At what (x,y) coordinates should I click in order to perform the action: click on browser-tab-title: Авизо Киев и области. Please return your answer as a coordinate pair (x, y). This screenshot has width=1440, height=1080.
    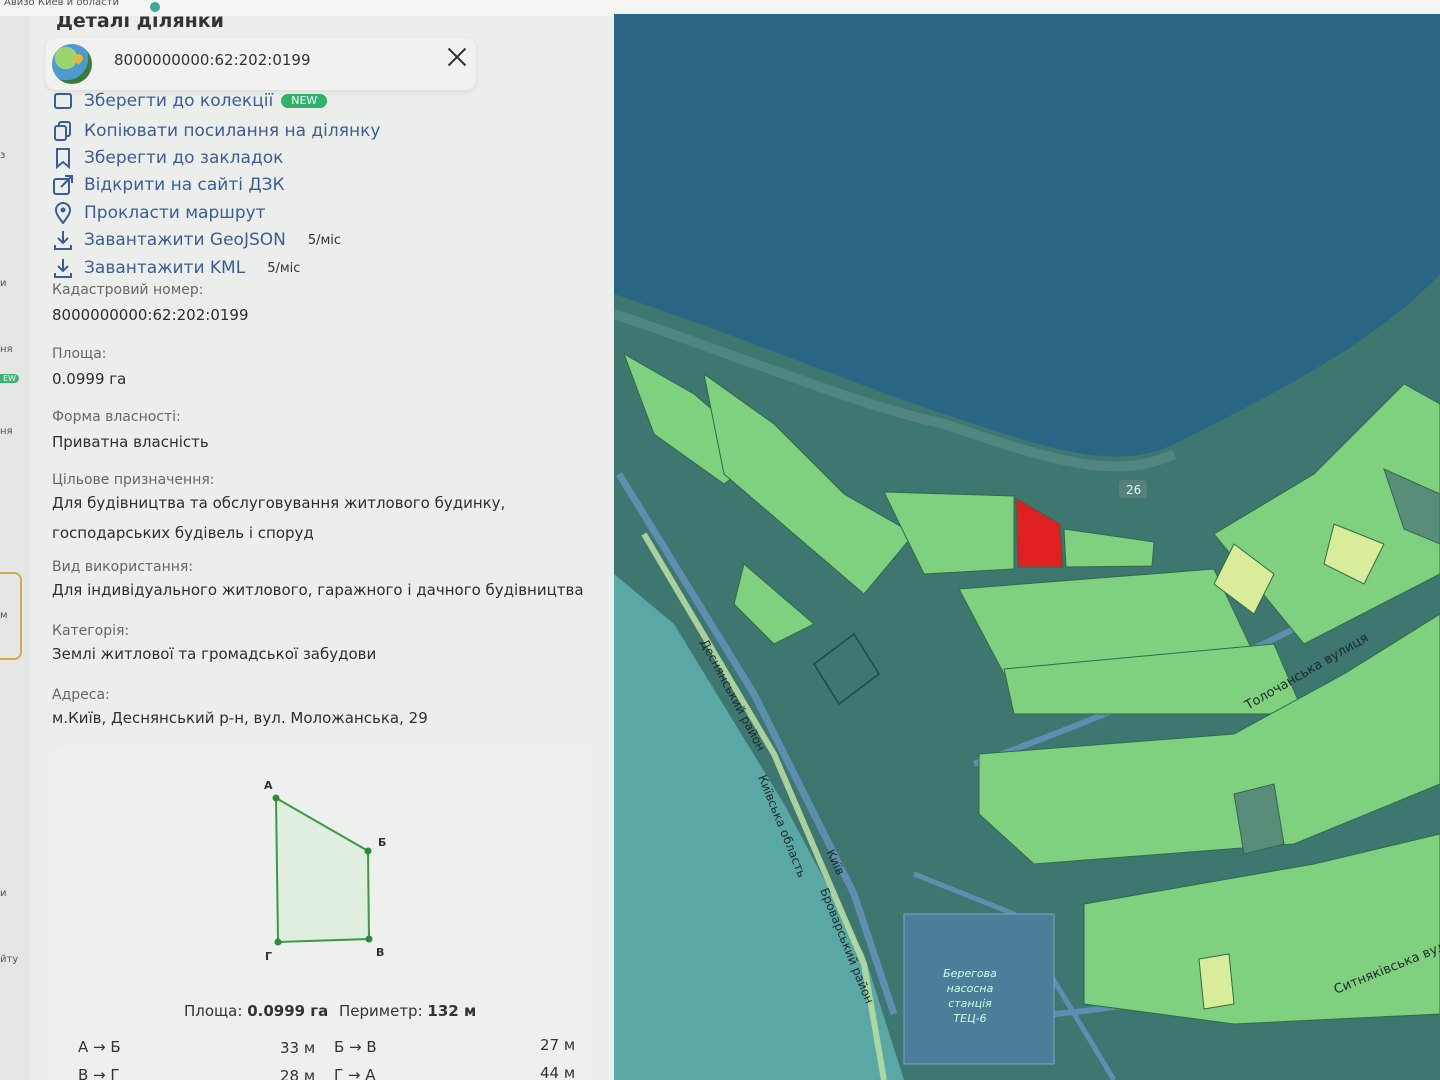
    Looking at the image, I should click on (61, 4).